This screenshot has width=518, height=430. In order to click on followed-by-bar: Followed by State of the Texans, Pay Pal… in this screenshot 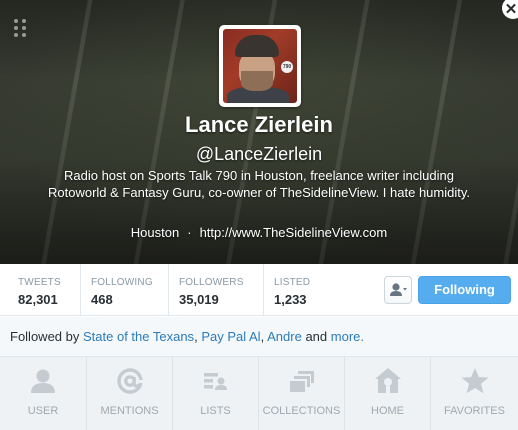, I will do `click(259, 337)`.